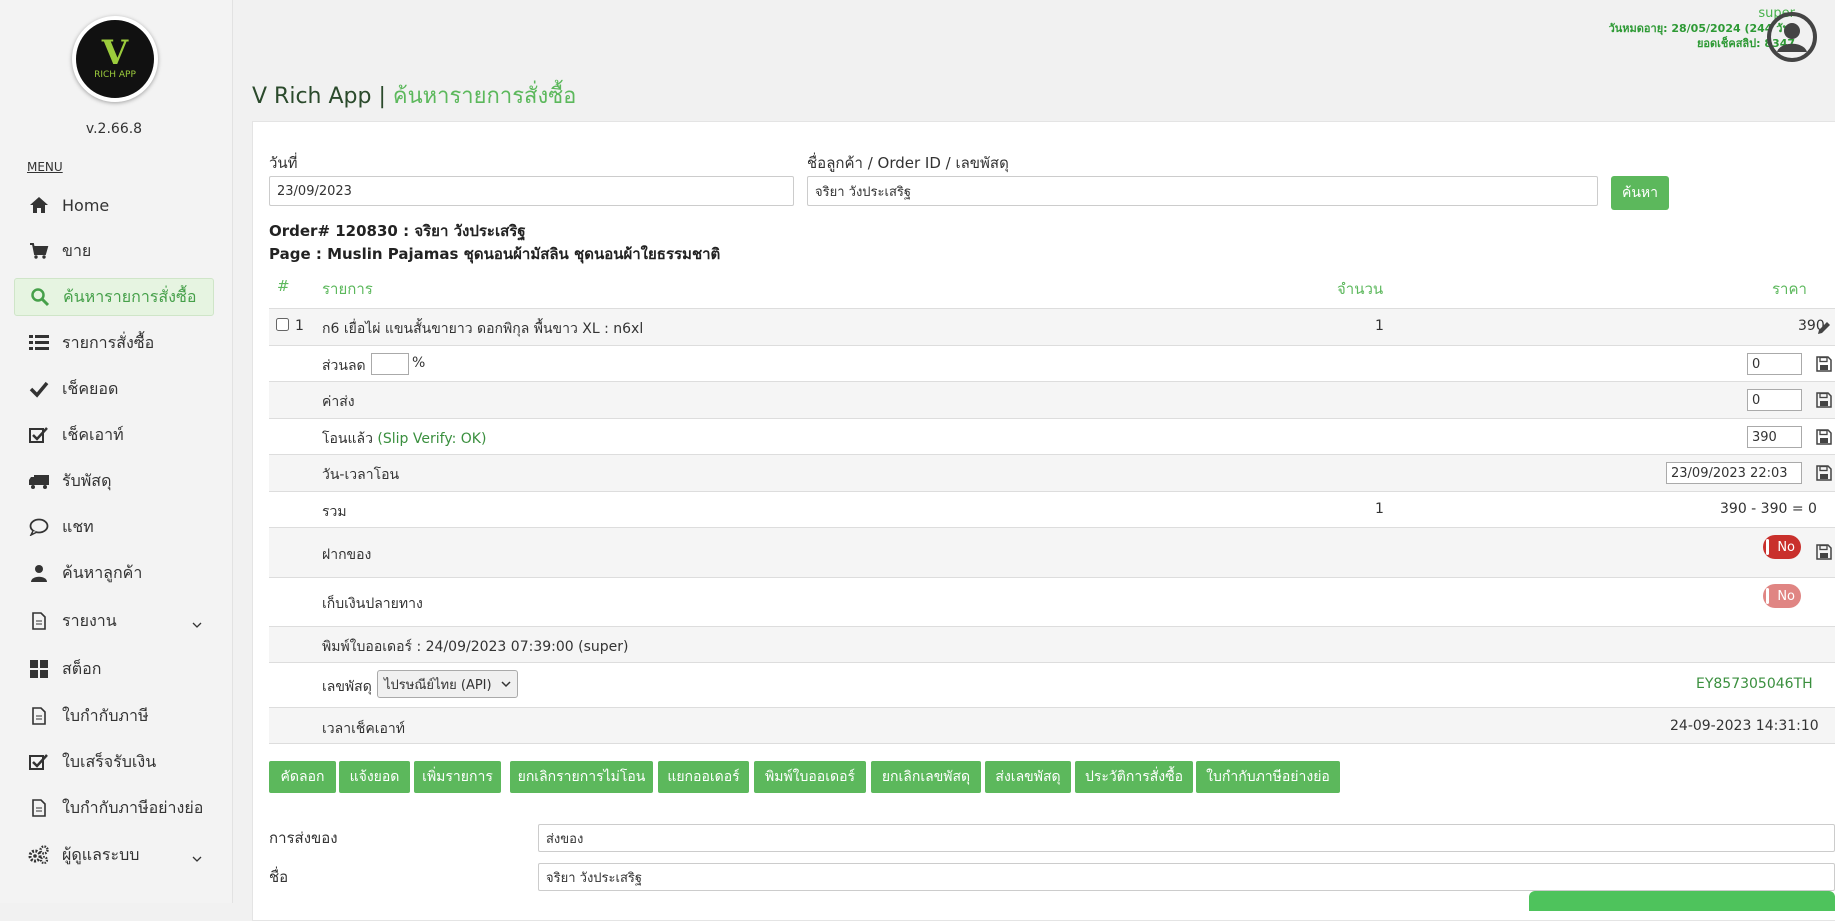 The height and width of the screenshot is (921, 1835). I want to click on split-order-button: แยกออเดอร์, so click(703, 777).